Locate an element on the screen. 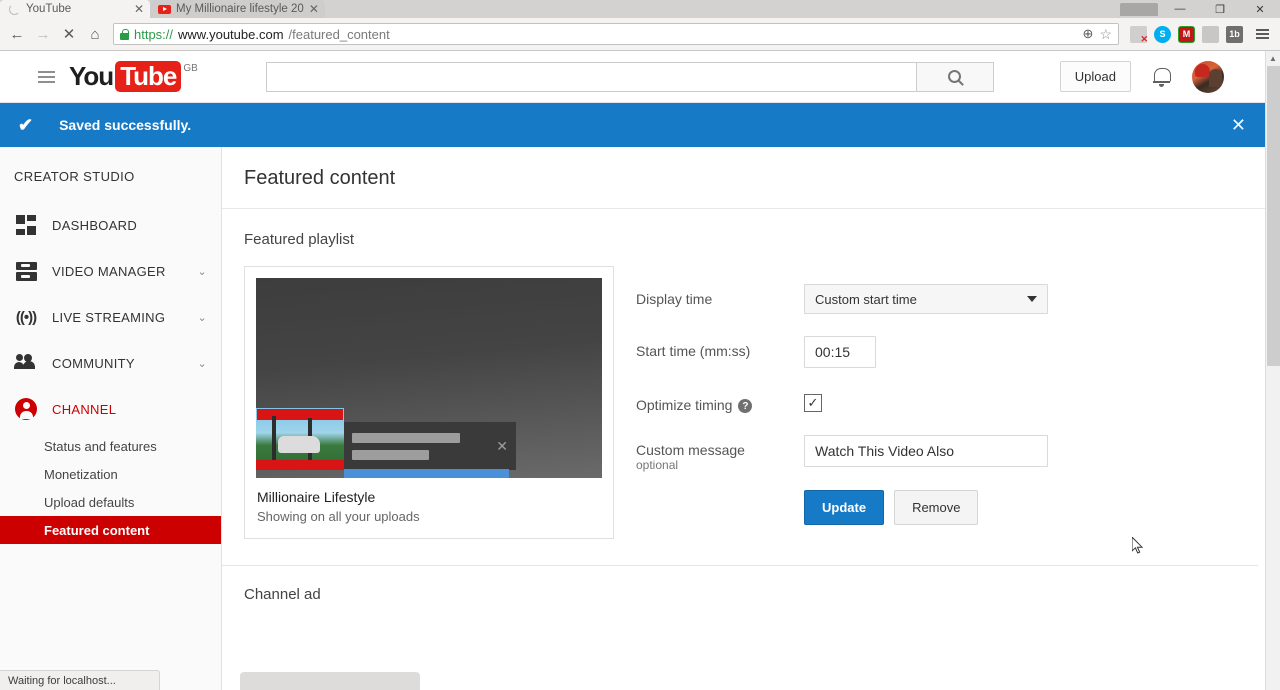 The height and width of the screenshot is (690, 1280). back-icon: ← is located at coordinates (17, 34).